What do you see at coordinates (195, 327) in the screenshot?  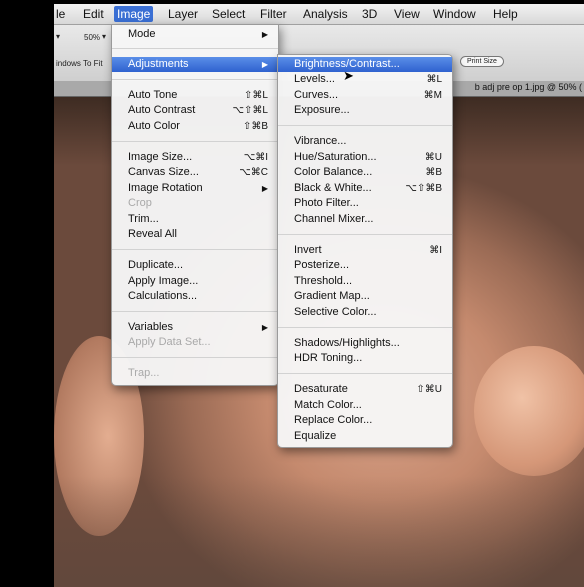 I see `menu-item-variables: Variables ▶` at bounding box center [195, 327].